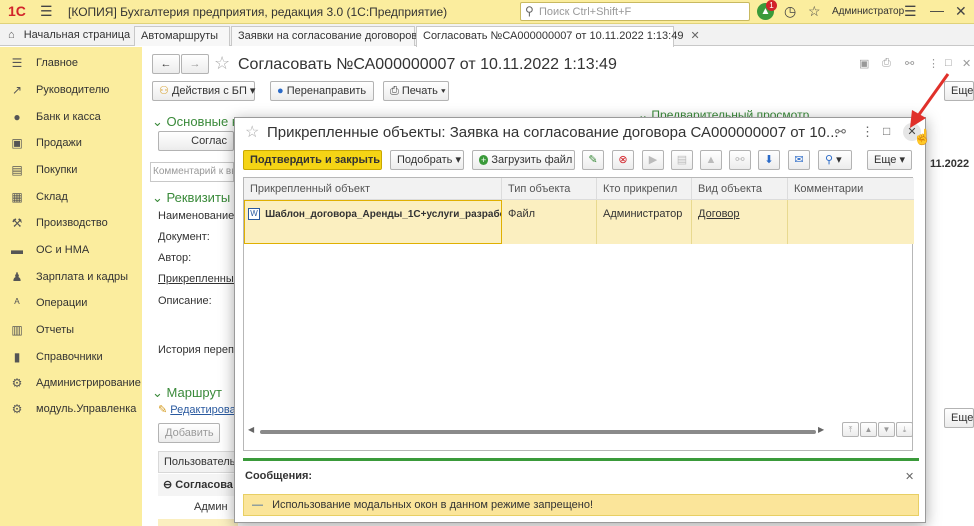 Image resolution: width=974 pixels, height=526 pixels. Describe the element at coordinates (166, 64) in the screenshot. I see `back-button: ←` at that location.